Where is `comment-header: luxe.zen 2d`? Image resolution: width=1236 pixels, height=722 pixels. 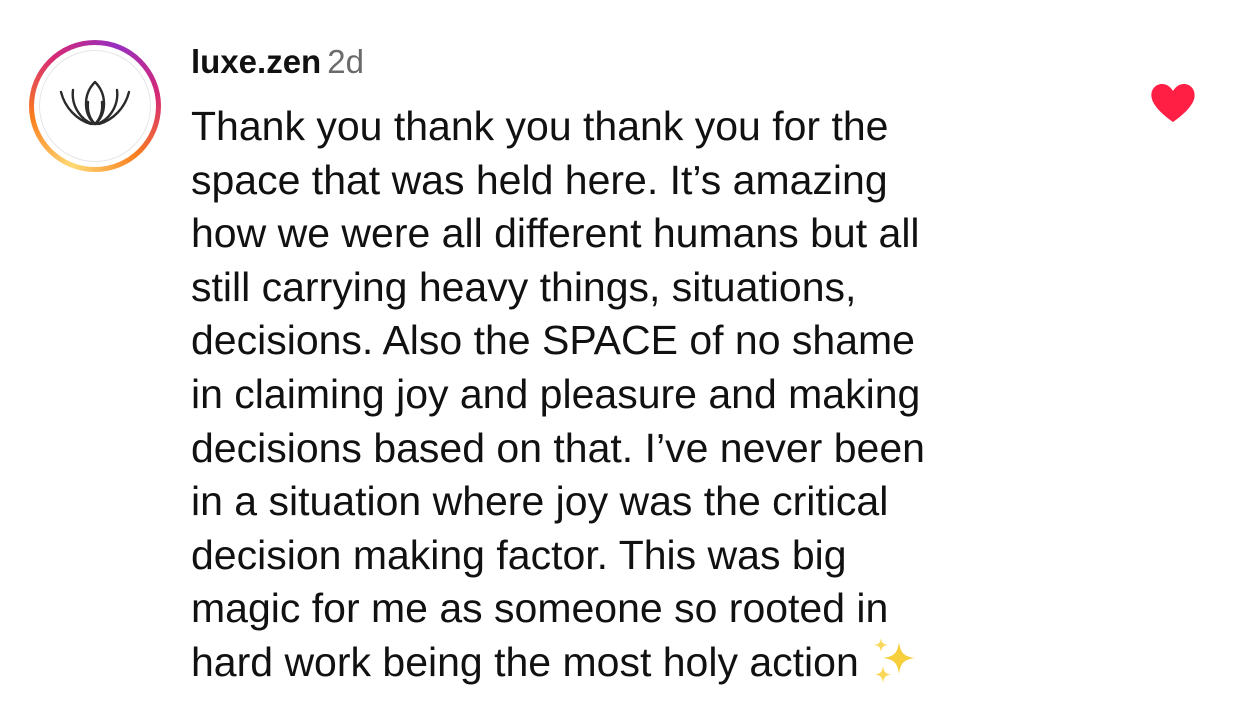
comment-header: luxe.zen 2d is located at coordinates (277, 62).